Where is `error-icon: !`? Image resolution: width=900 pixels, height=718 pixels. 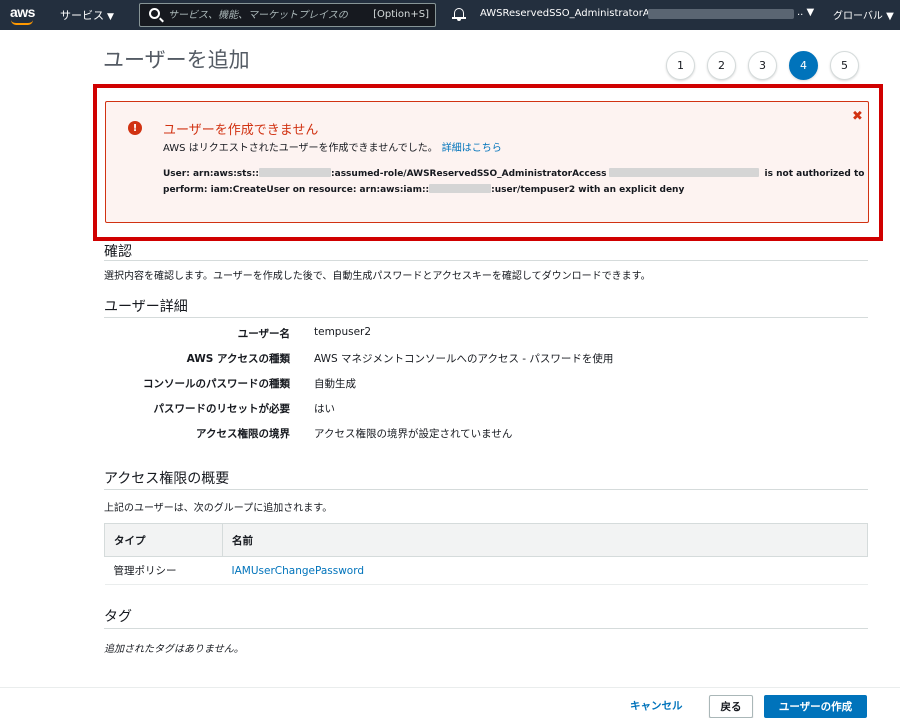 error-icon: ! is located at coordinates (135, 128).